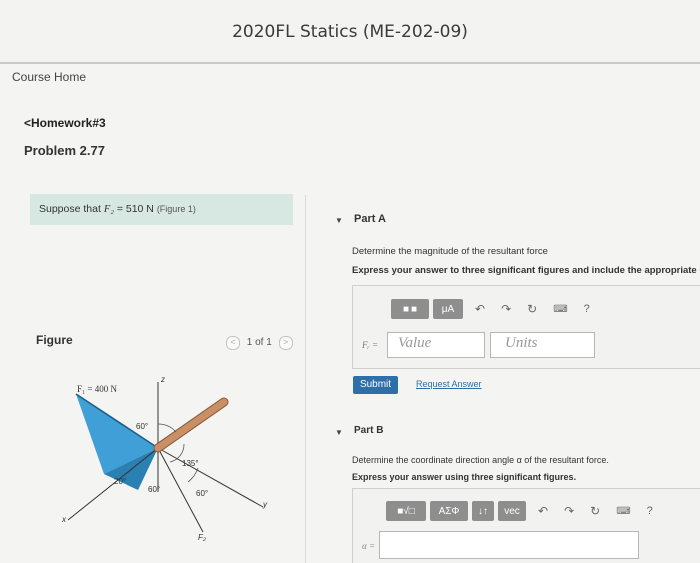  Describe the element at coordinates (448, 309) in the screenshot. I see `mu-units-button: μA` at that location.